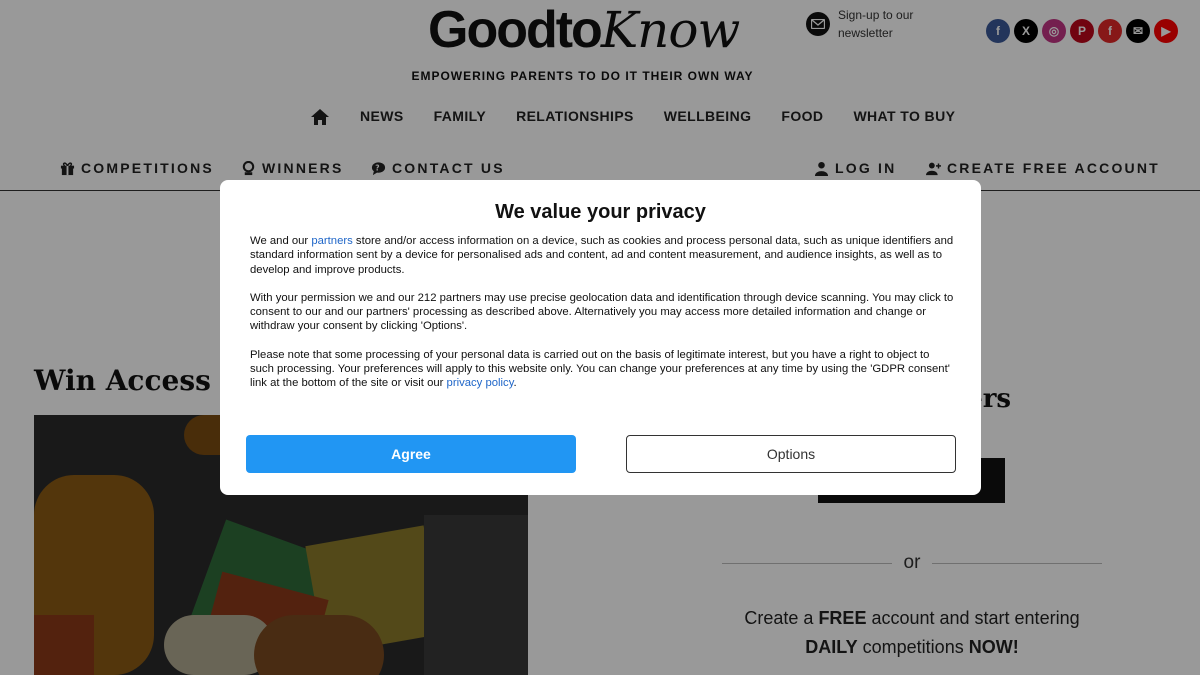  Describe the element at coordinates (600, 212) in the screenshot. I see `dialog-title: We value your privacy` at that location.